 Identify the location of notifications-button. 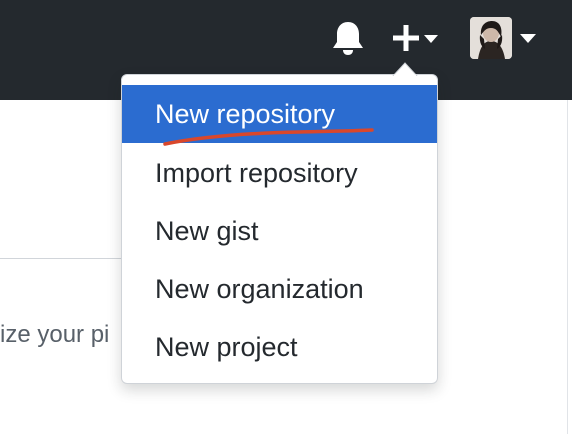
(348, 38).